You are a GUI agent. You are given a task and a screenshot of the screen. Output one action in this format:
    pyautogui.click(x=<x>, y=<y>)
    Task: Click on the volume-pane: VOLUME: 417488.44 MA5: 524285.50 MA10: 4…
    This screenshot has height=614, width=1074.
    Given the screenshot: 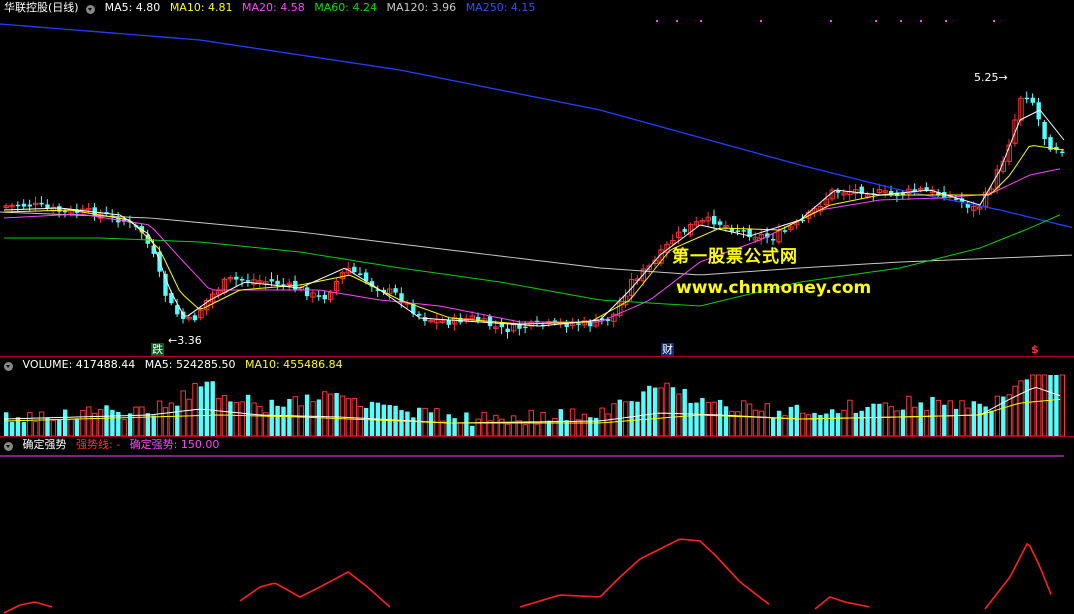 What is the action you would take?
    pyautogui.click(x=537, y=396)
    